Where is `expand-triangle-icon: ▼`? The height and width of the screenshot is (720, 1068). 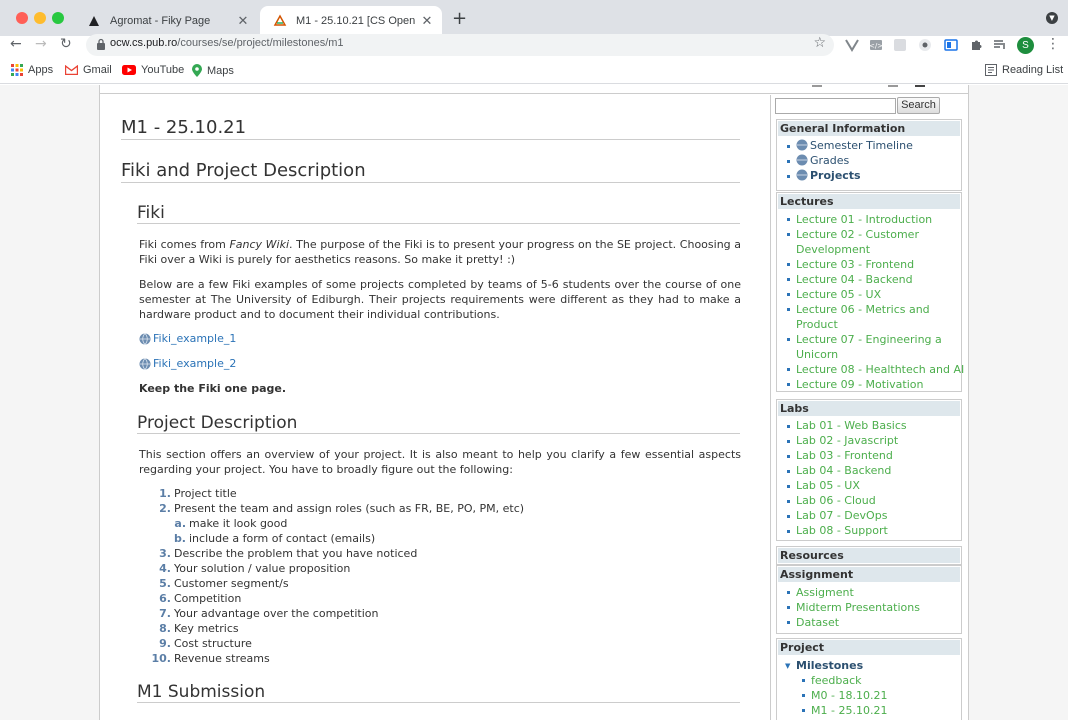
expand-triangle-icon: ▼ is located at coordinates (787, 666).